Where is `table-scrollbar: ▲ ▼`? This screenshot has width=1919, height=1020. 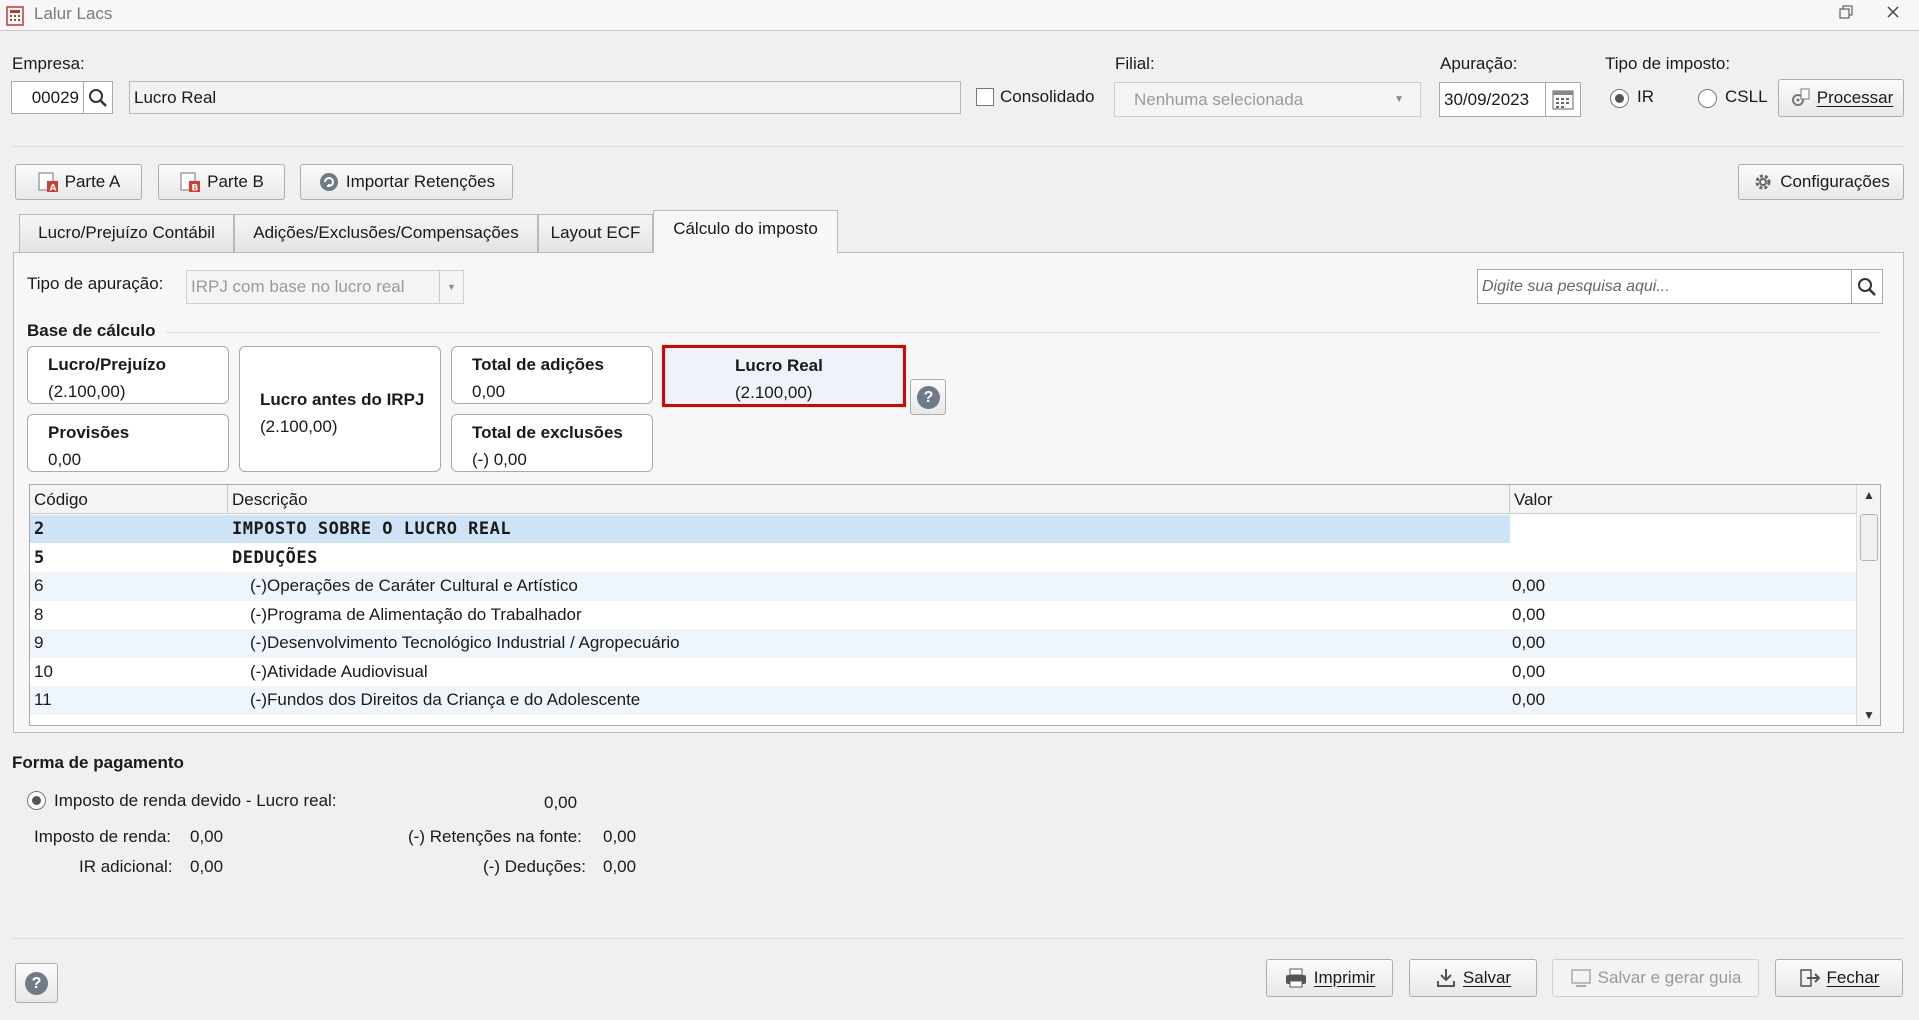
table-scrollbar: ▲ ▼ is located at coordinates (1868, 605).